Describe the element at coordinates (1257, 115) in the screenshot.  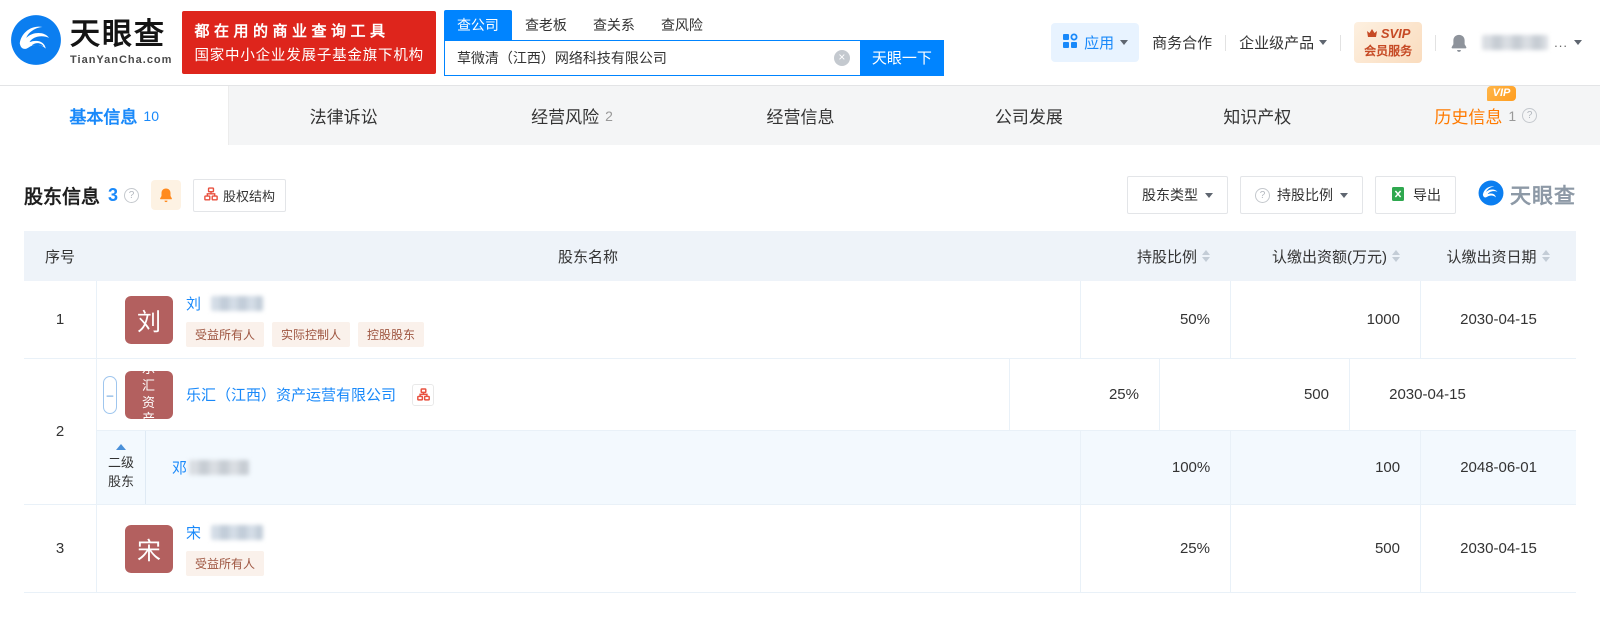
I see `tab-intellectual-property: 知识产权` at that location.